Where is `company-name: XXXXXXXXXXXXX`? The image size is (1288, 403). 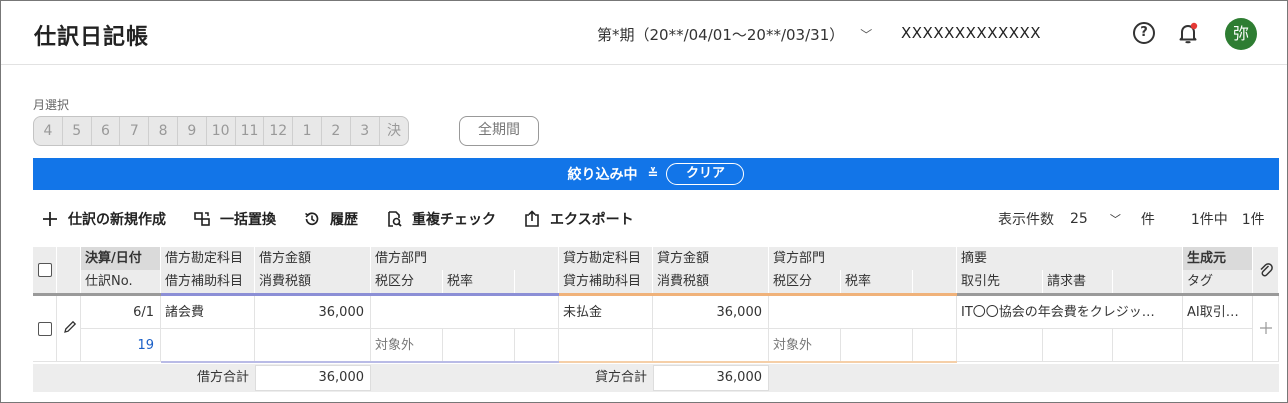 company-name: XXXXXXXXXXXXX is located at coordinates (971, 33).